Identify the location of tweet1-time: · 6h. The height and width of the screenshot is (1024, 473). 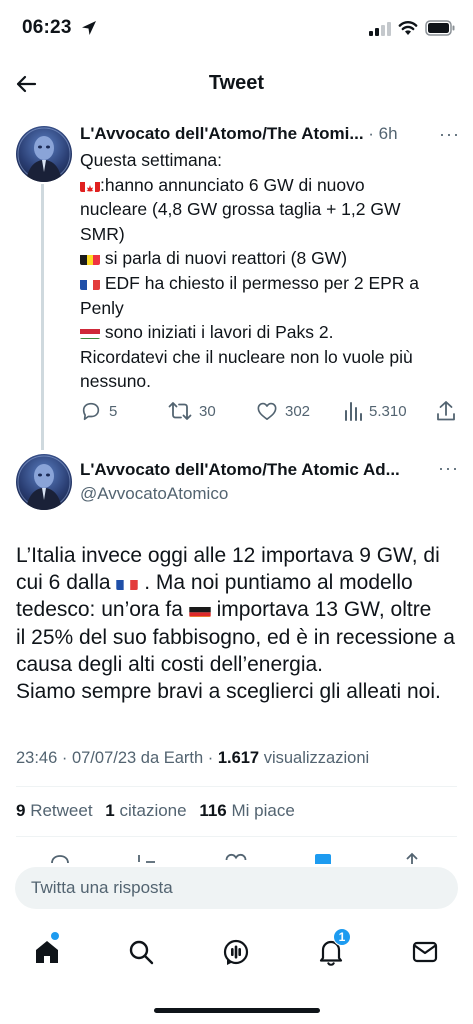
(380, 133).